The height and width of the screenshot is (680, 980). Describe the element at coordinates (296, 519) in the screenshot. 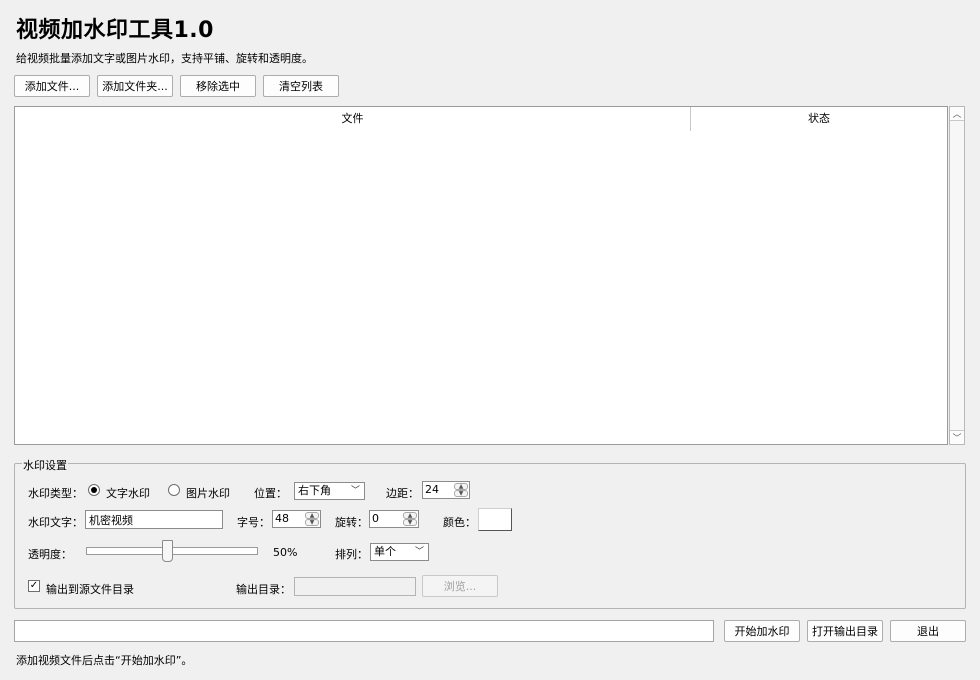

I see `font-size-spinbox: 48 ▲ ▼` at that location.